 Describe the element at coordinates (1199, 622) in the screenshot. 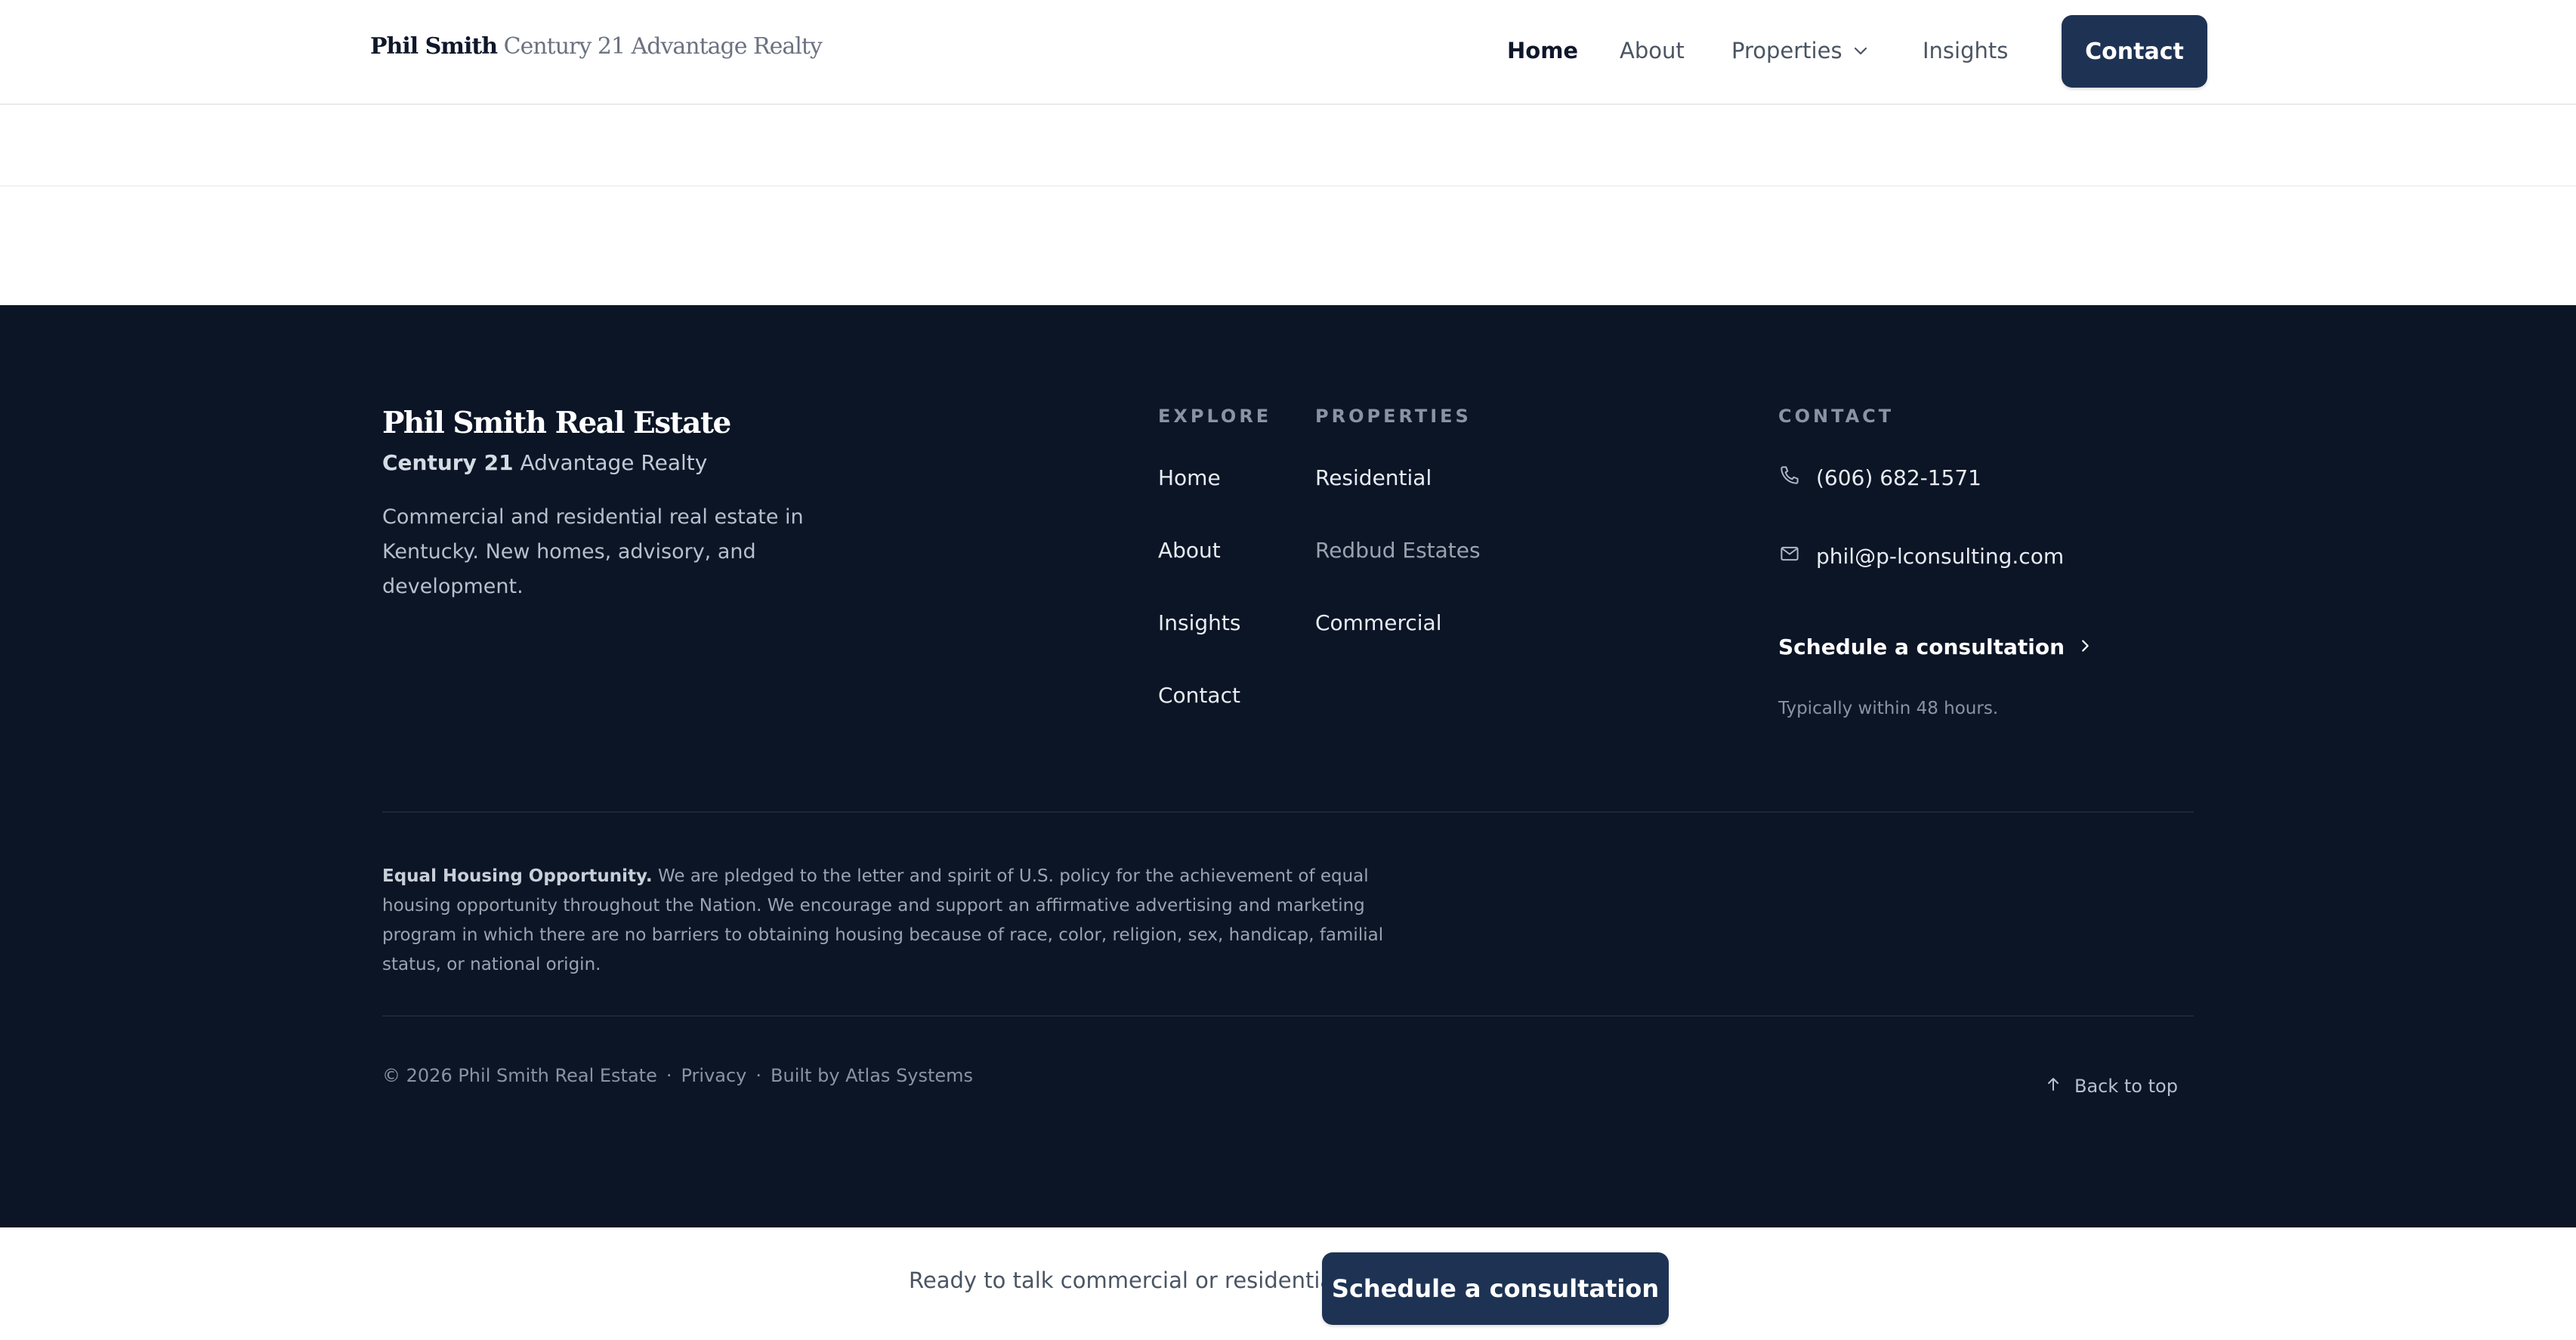

I see `footer-link-insights: Insights` at that location.